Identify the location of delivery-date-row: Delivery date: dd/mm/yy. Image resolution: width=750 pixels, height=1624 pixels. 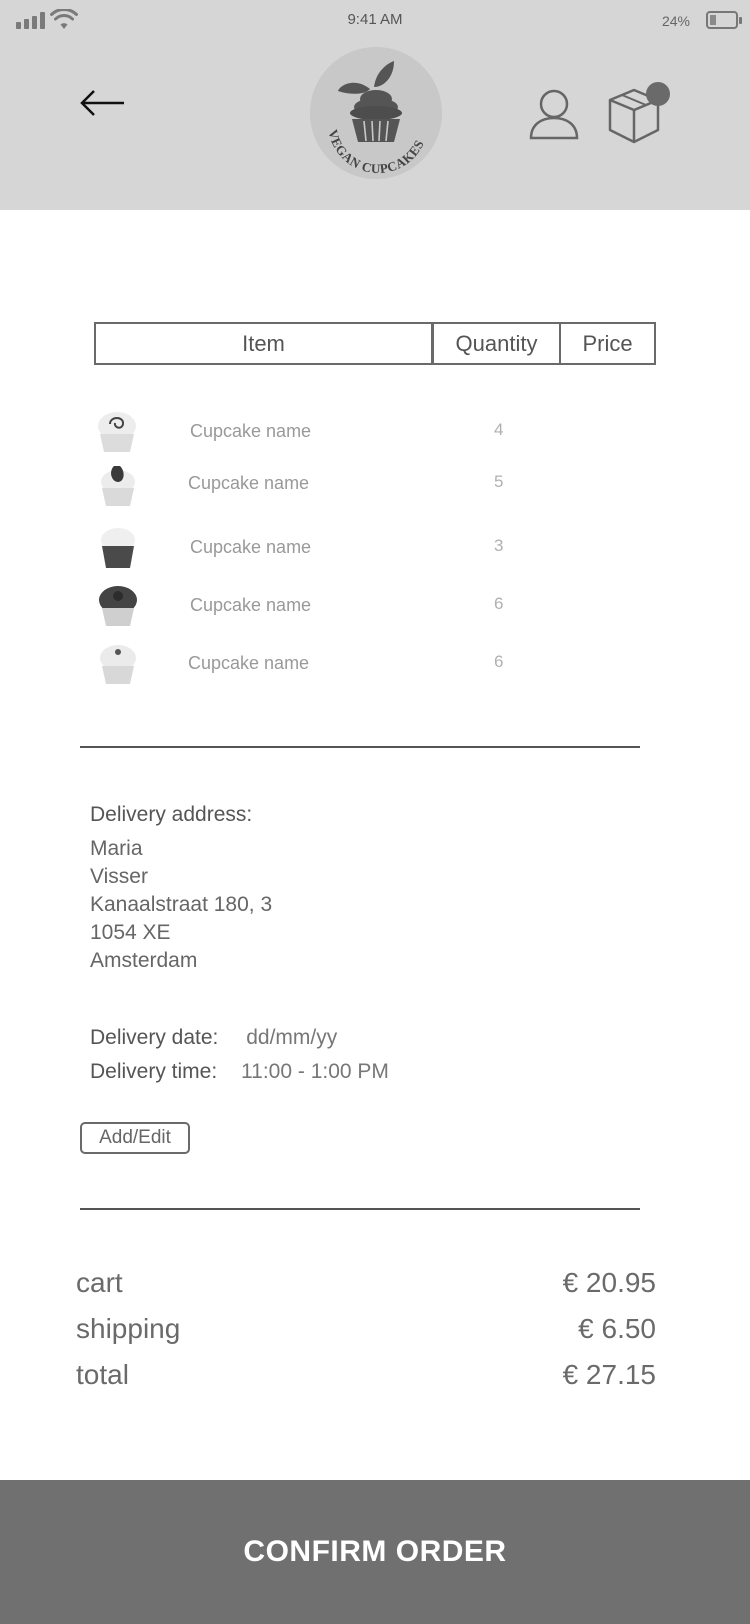
(213, 1038).